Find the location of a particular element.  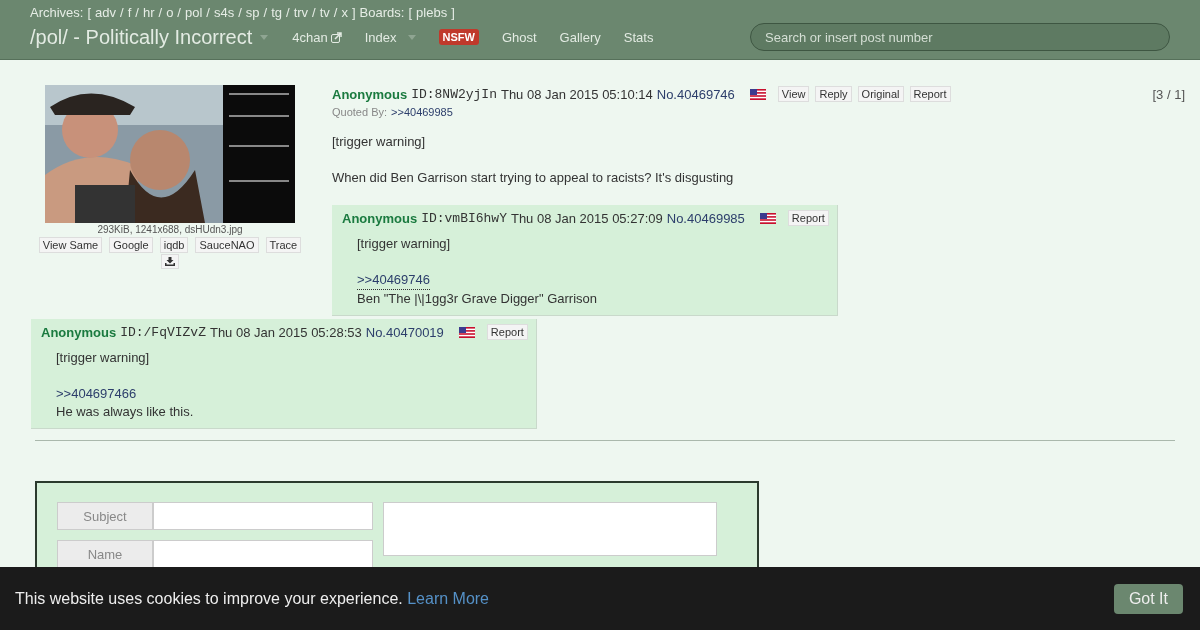

external-link-icon is located at coordinates (336, 37).